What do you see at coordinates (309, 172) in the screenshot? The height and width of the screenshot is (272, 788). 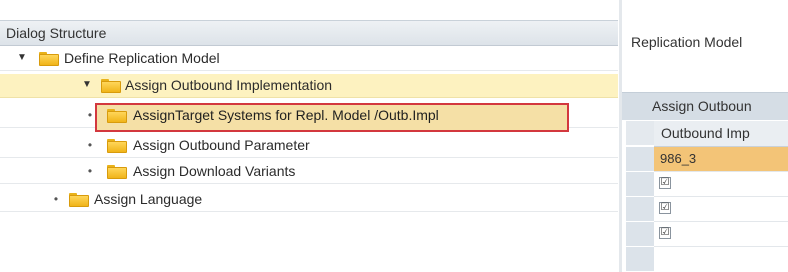 I see `tree-node-assign-download-variants: • Assign Download Variants` at bounding box center [309, 172].